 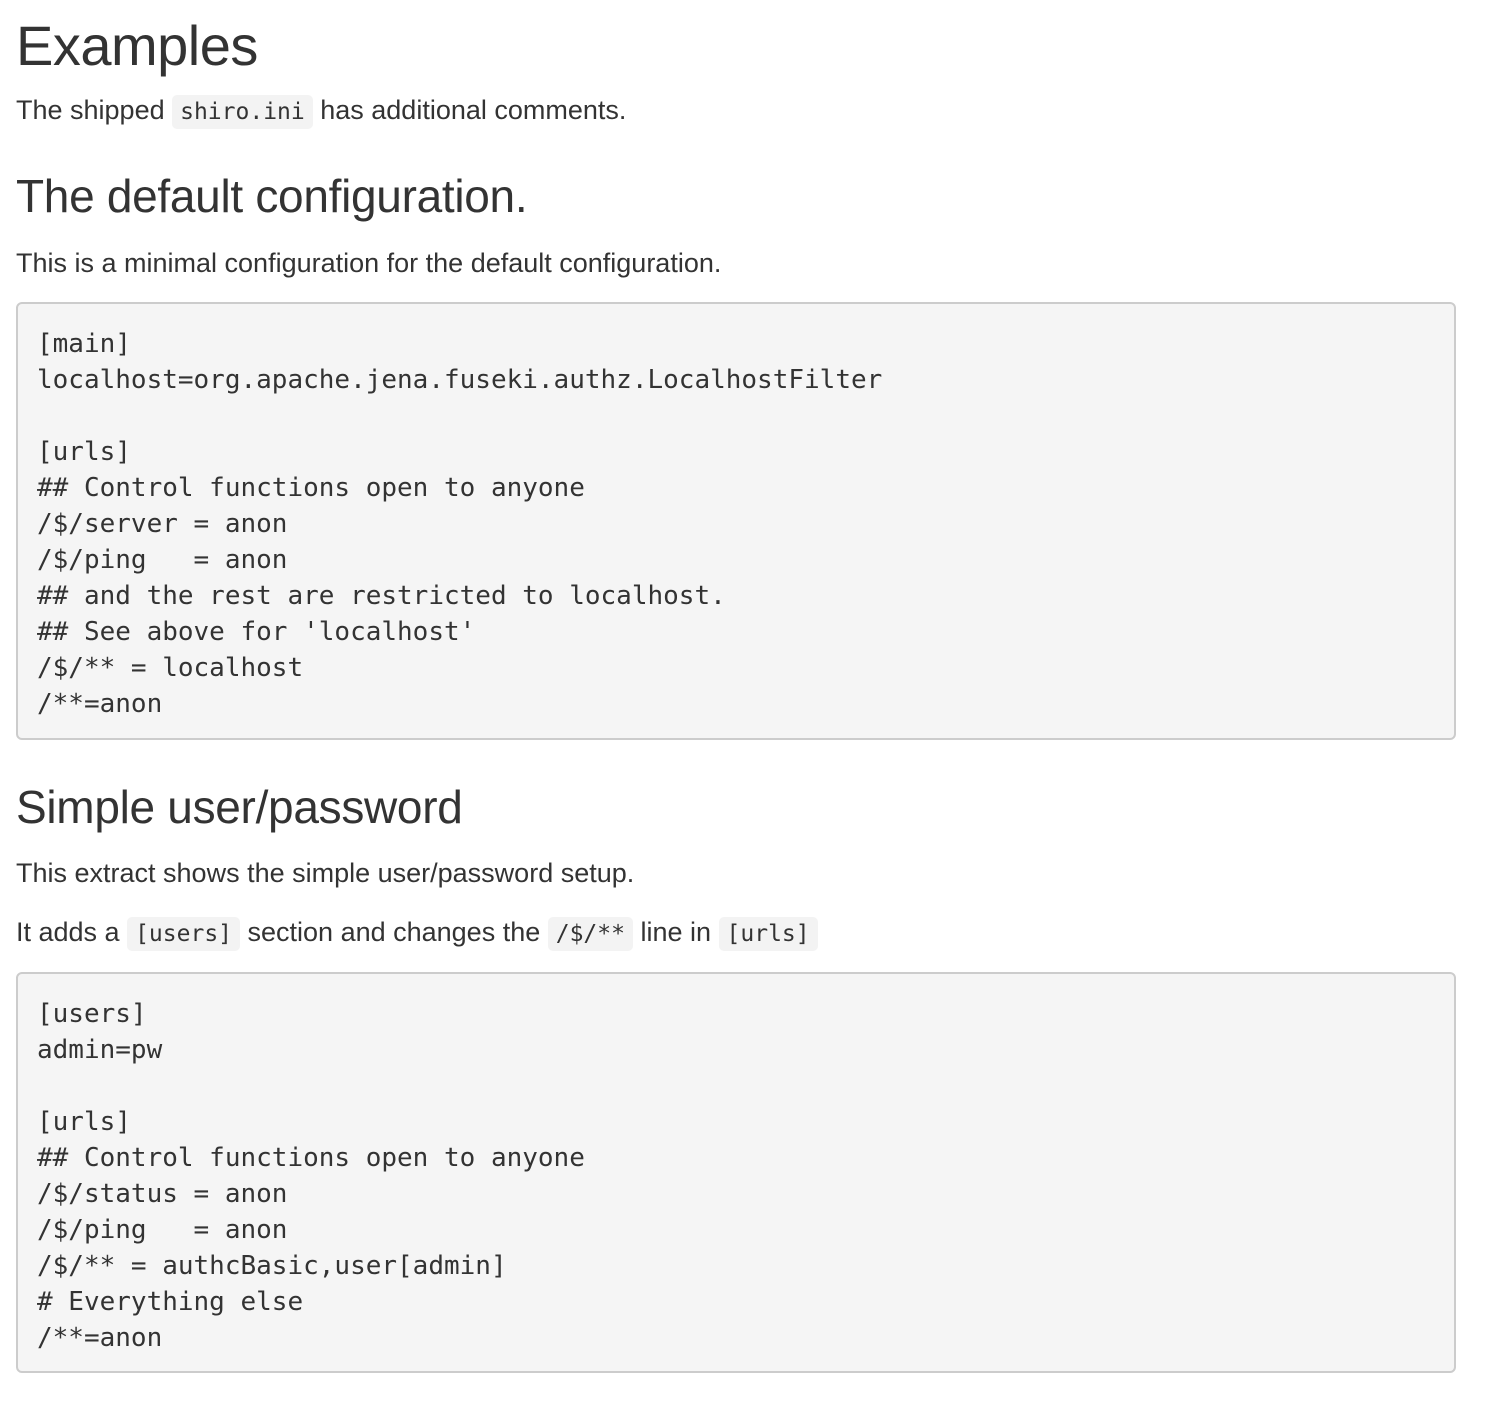 I want to click on code-line: [main], so click(x=84, y=344).